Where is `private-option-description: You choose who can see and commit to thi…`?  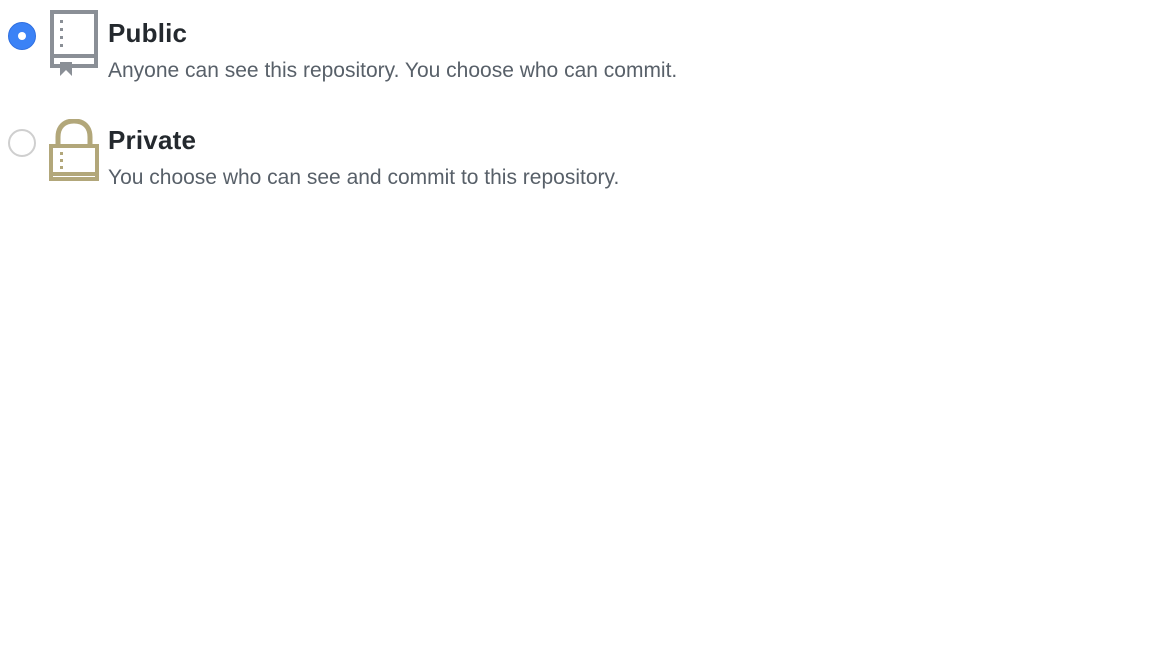
private-option-description: You choose who can see and commit to thi… is located at coordinates (364, 177).